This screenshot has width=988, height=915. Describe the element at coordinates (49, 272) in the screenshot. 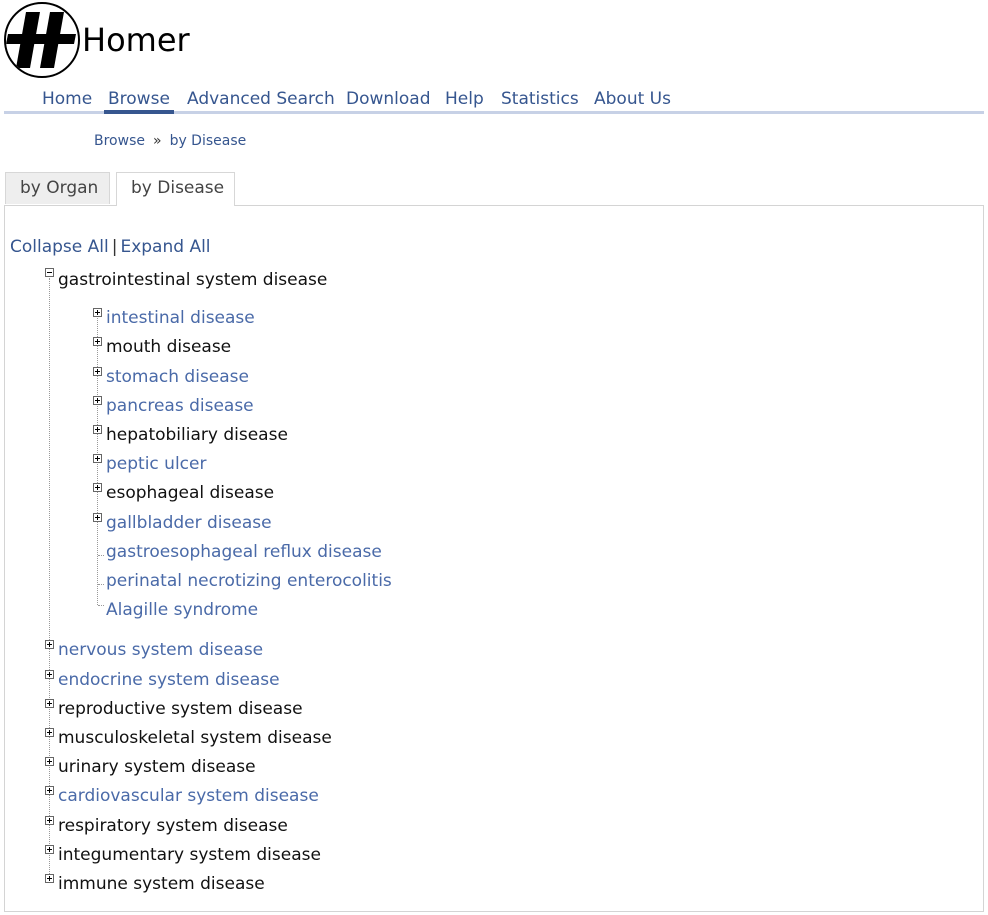

I see `collapse-toggle-icon` at that location.